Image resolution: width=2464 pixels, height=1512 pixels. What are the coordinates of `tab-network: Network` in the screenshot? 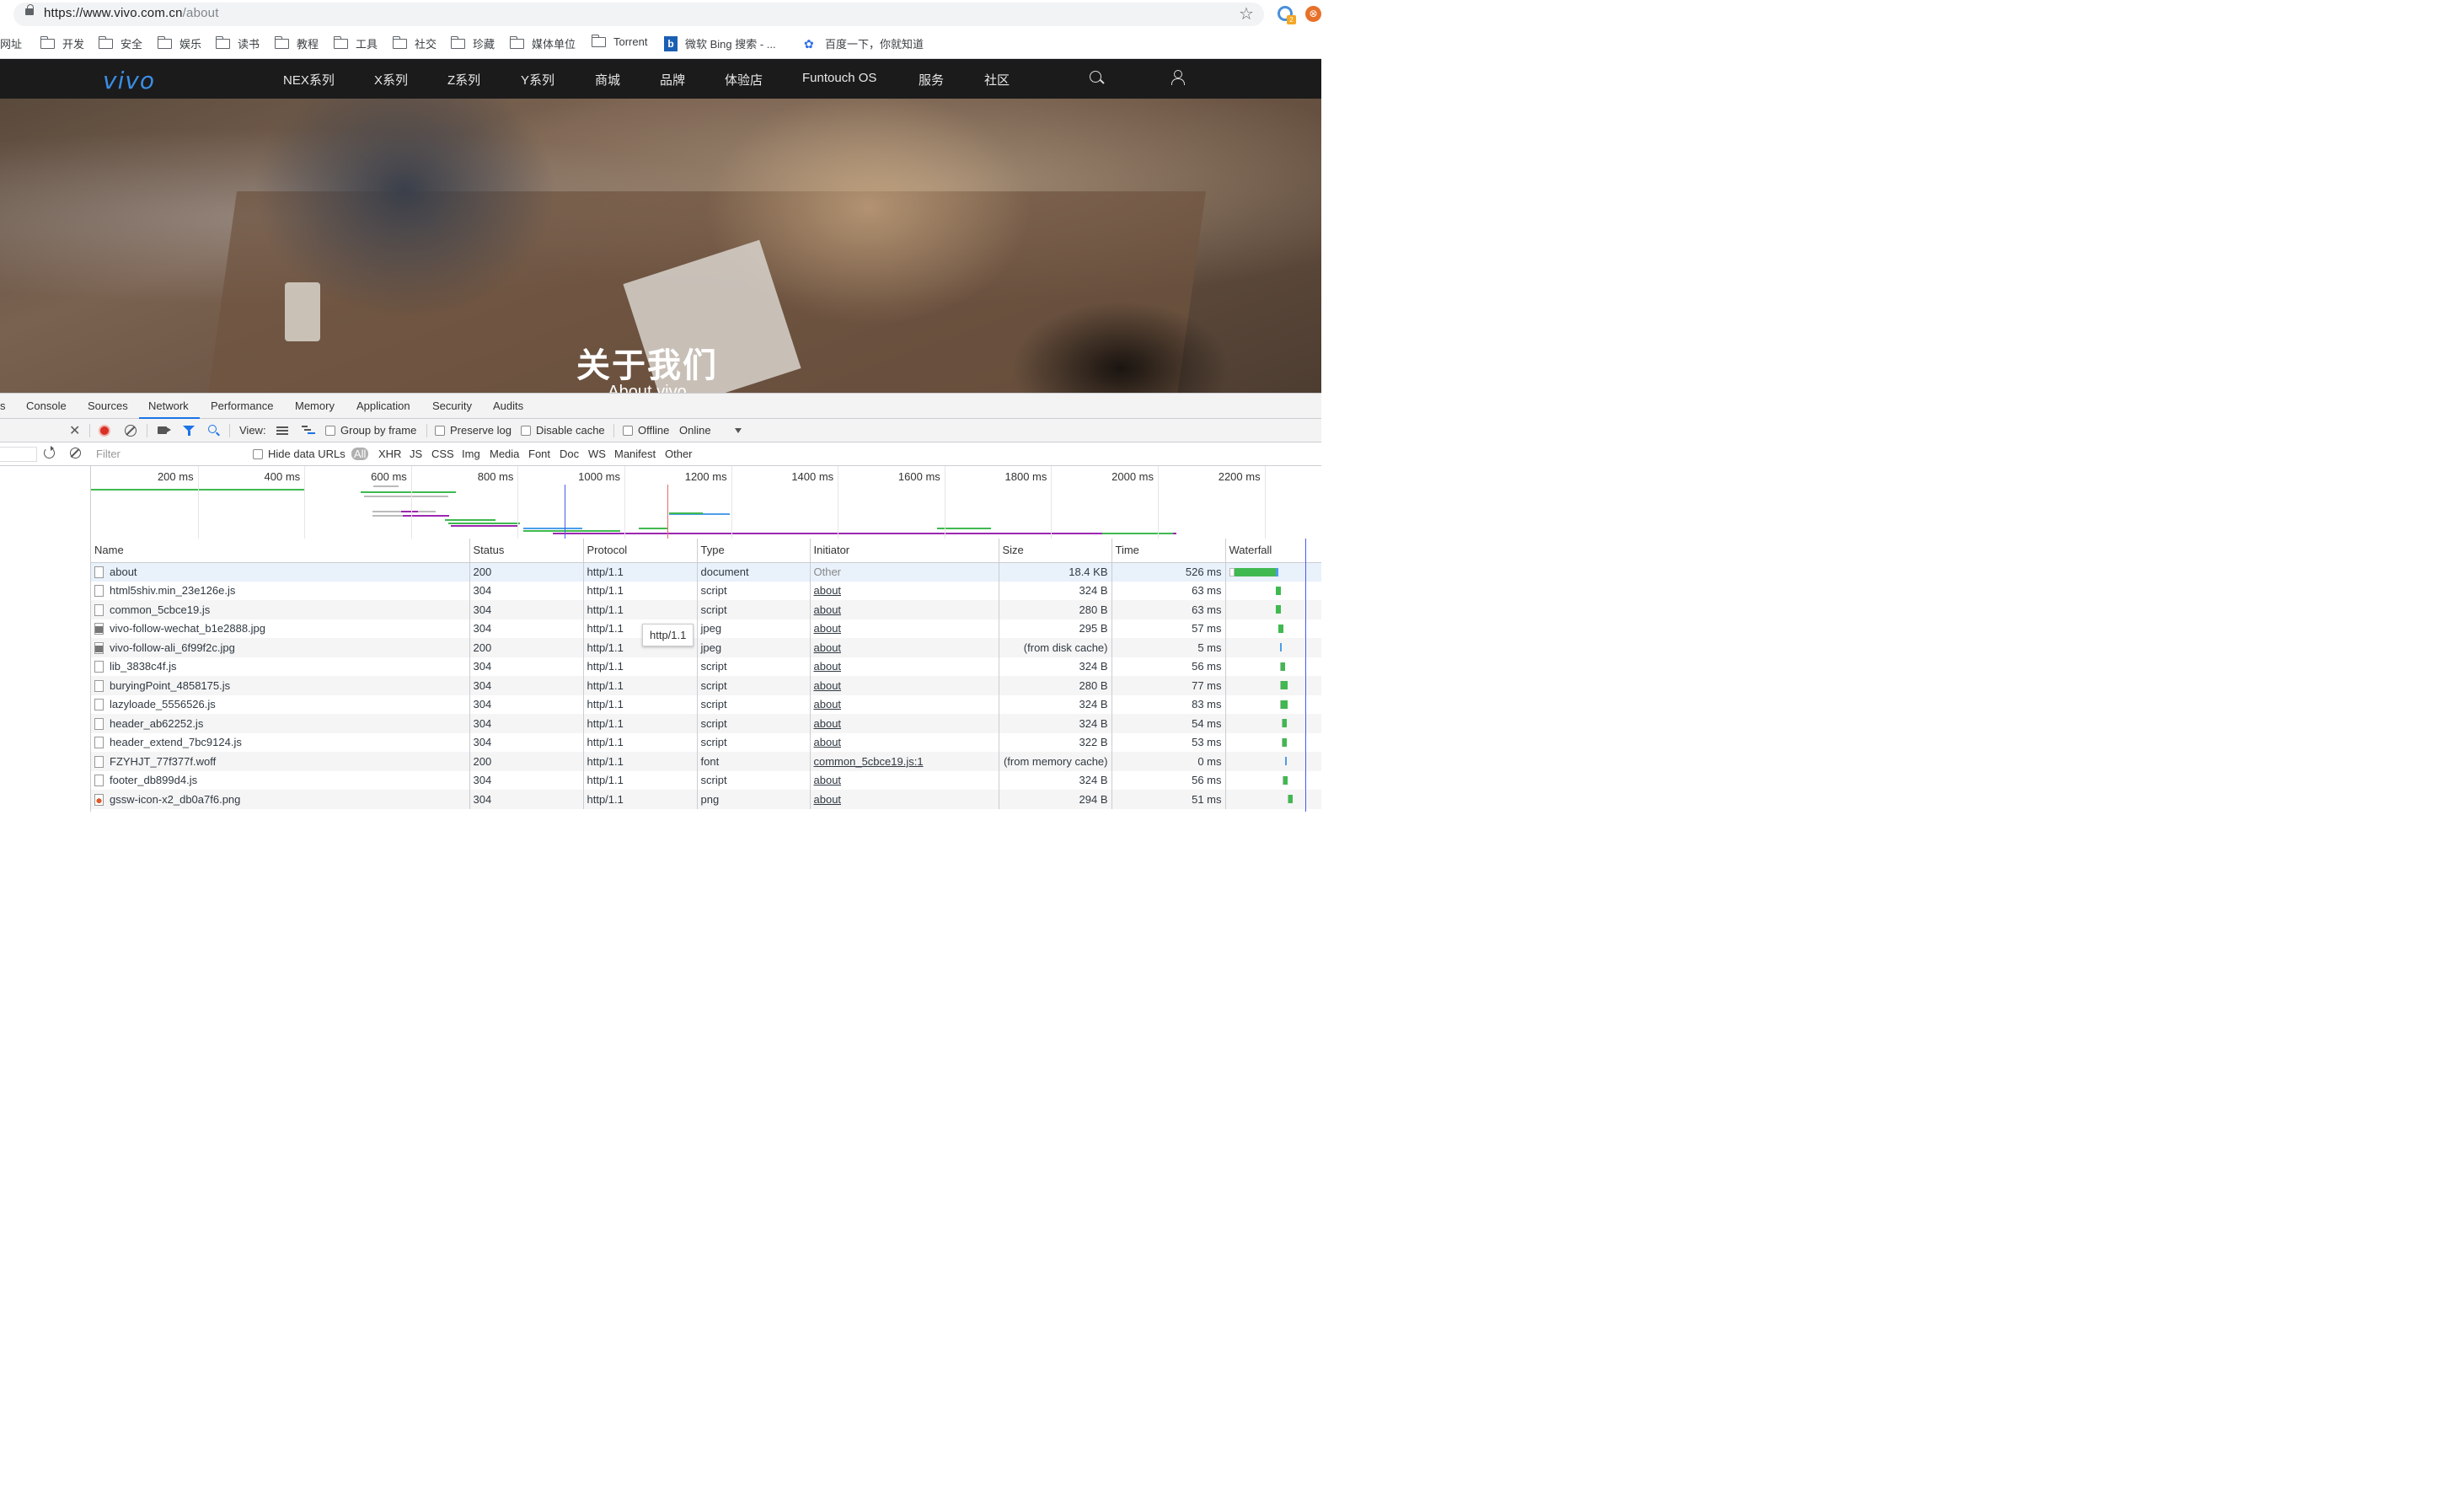 It's located at (168, 405).